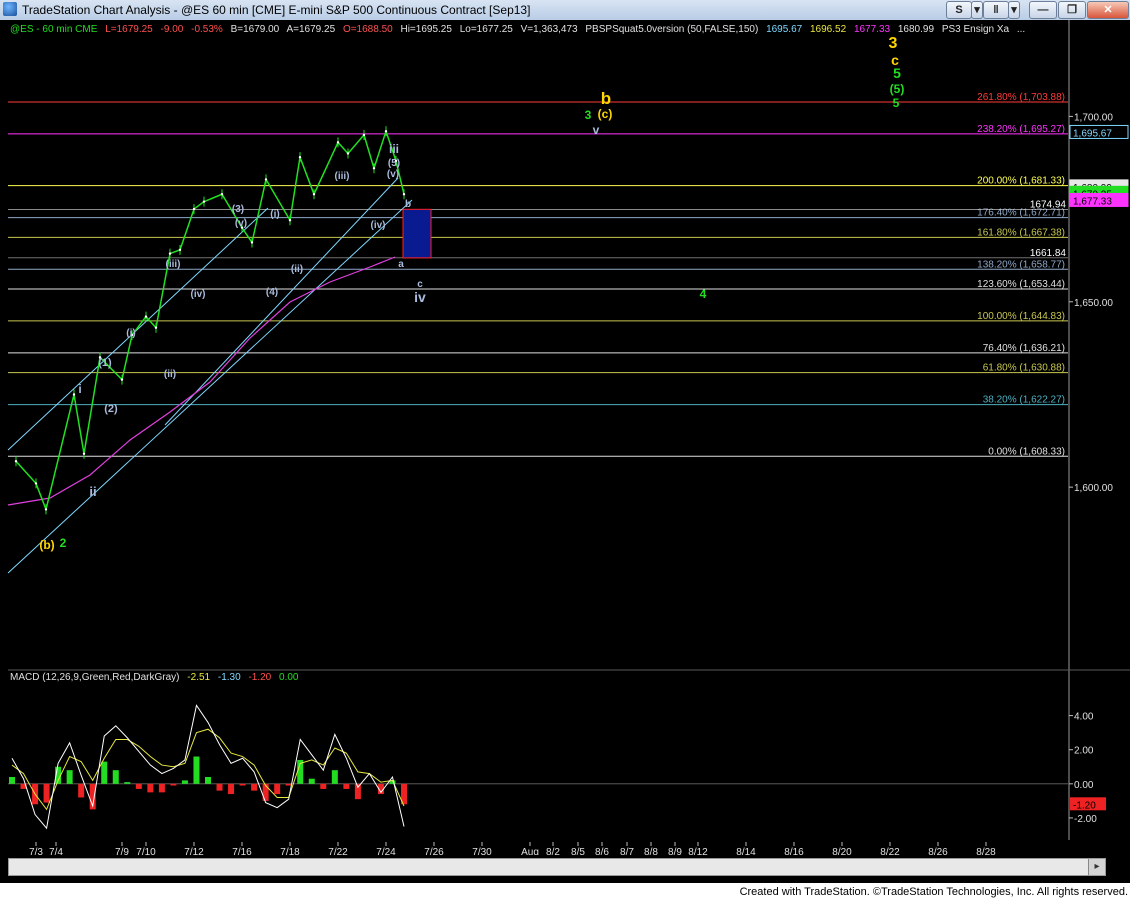 The width and height of the screenshot is (1130, 899). Describe the element at coordinates (105, 363) in the screenshot. I see `elliott-wave-label: (1)` at that location.